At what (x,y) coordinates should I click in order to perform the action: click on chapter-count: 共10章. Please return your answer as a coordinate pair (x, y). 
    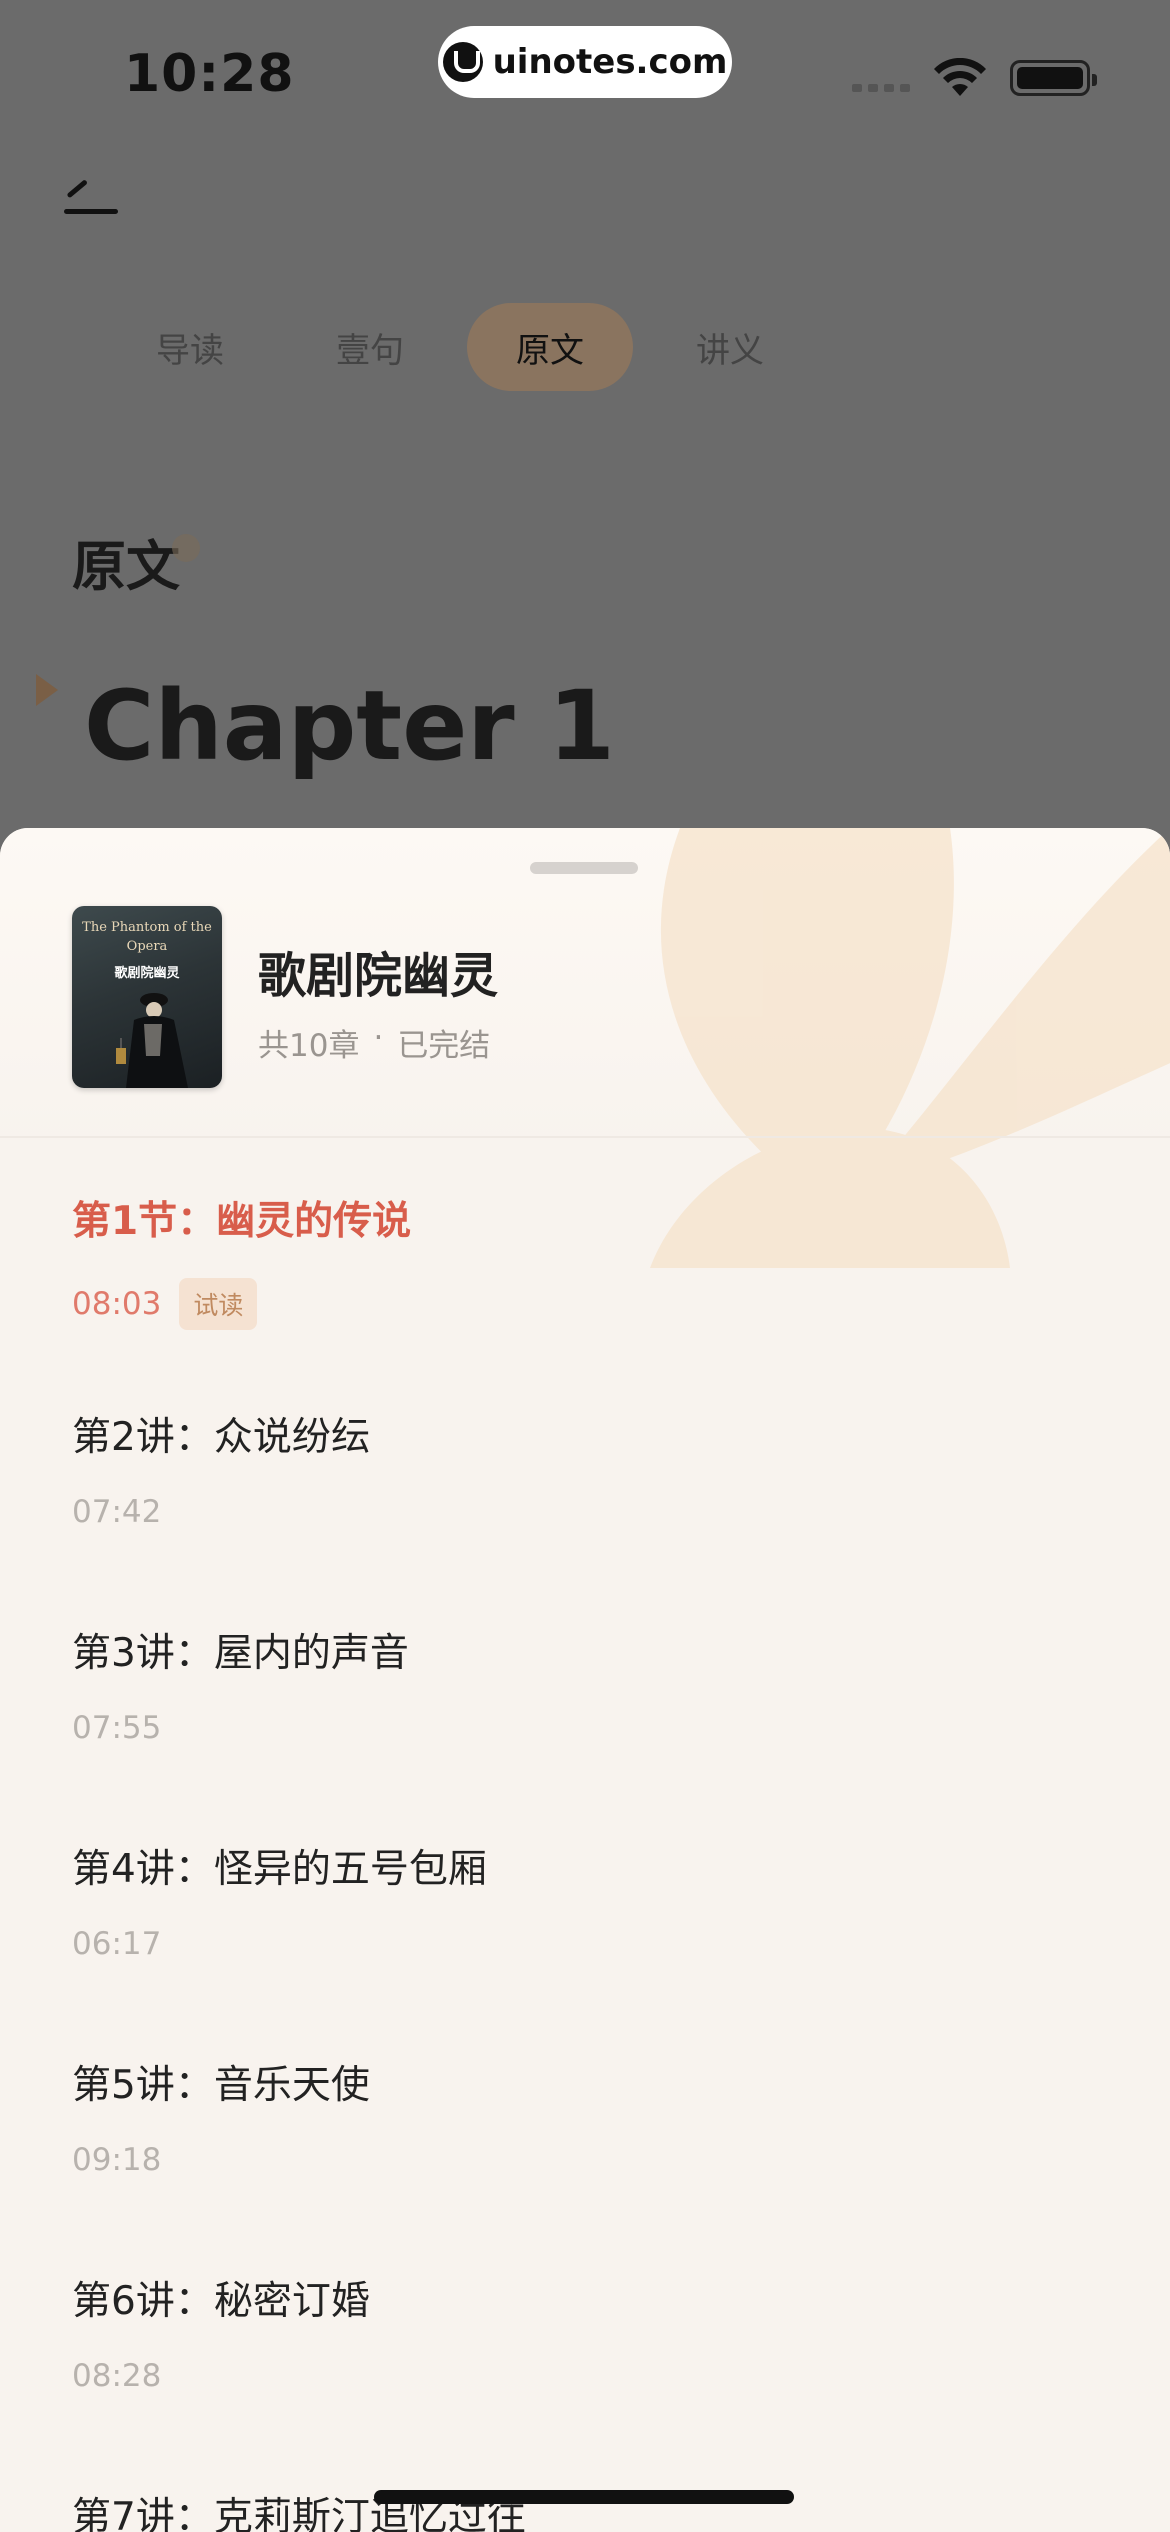
    Looking at the image, I should click on (309, 1046).